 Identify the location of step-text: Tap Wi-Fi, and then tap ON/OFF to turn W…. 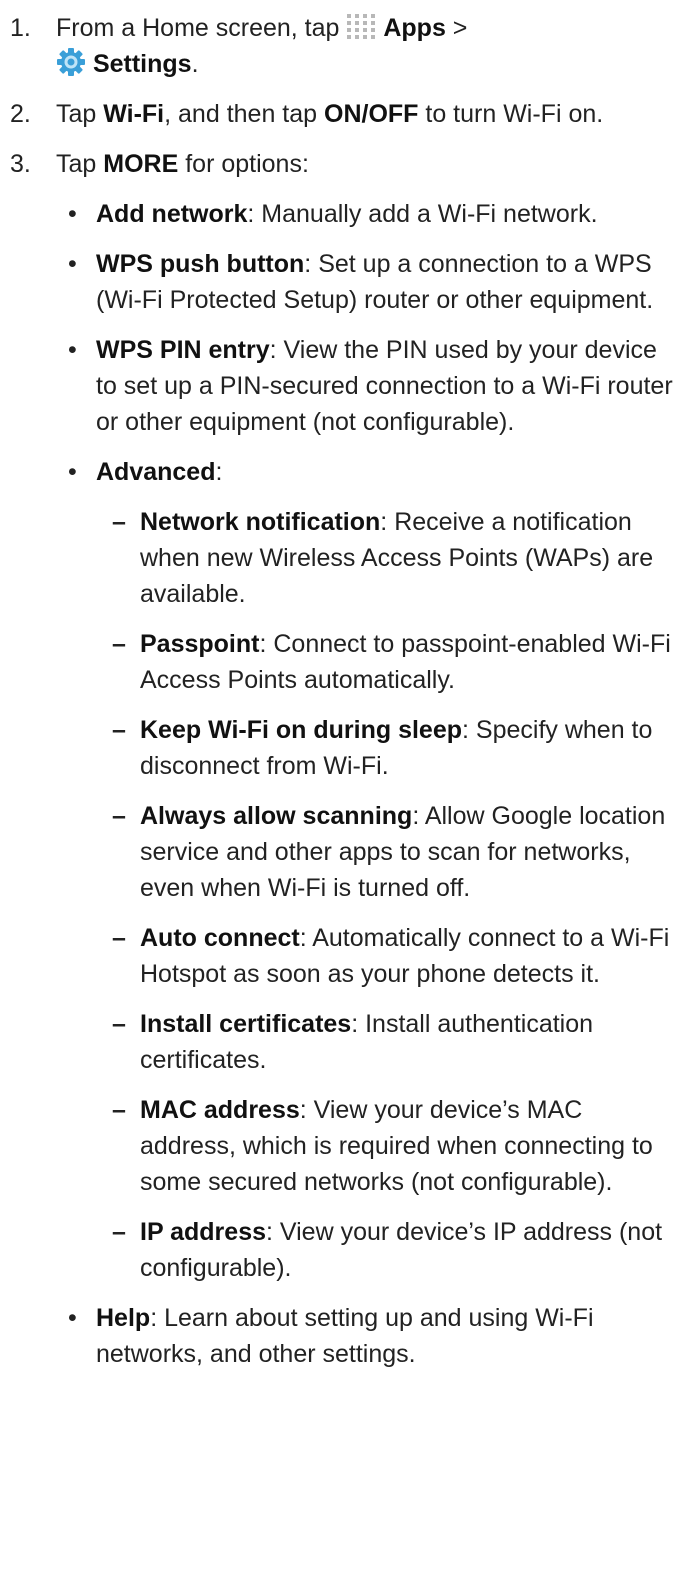
(330, 114).